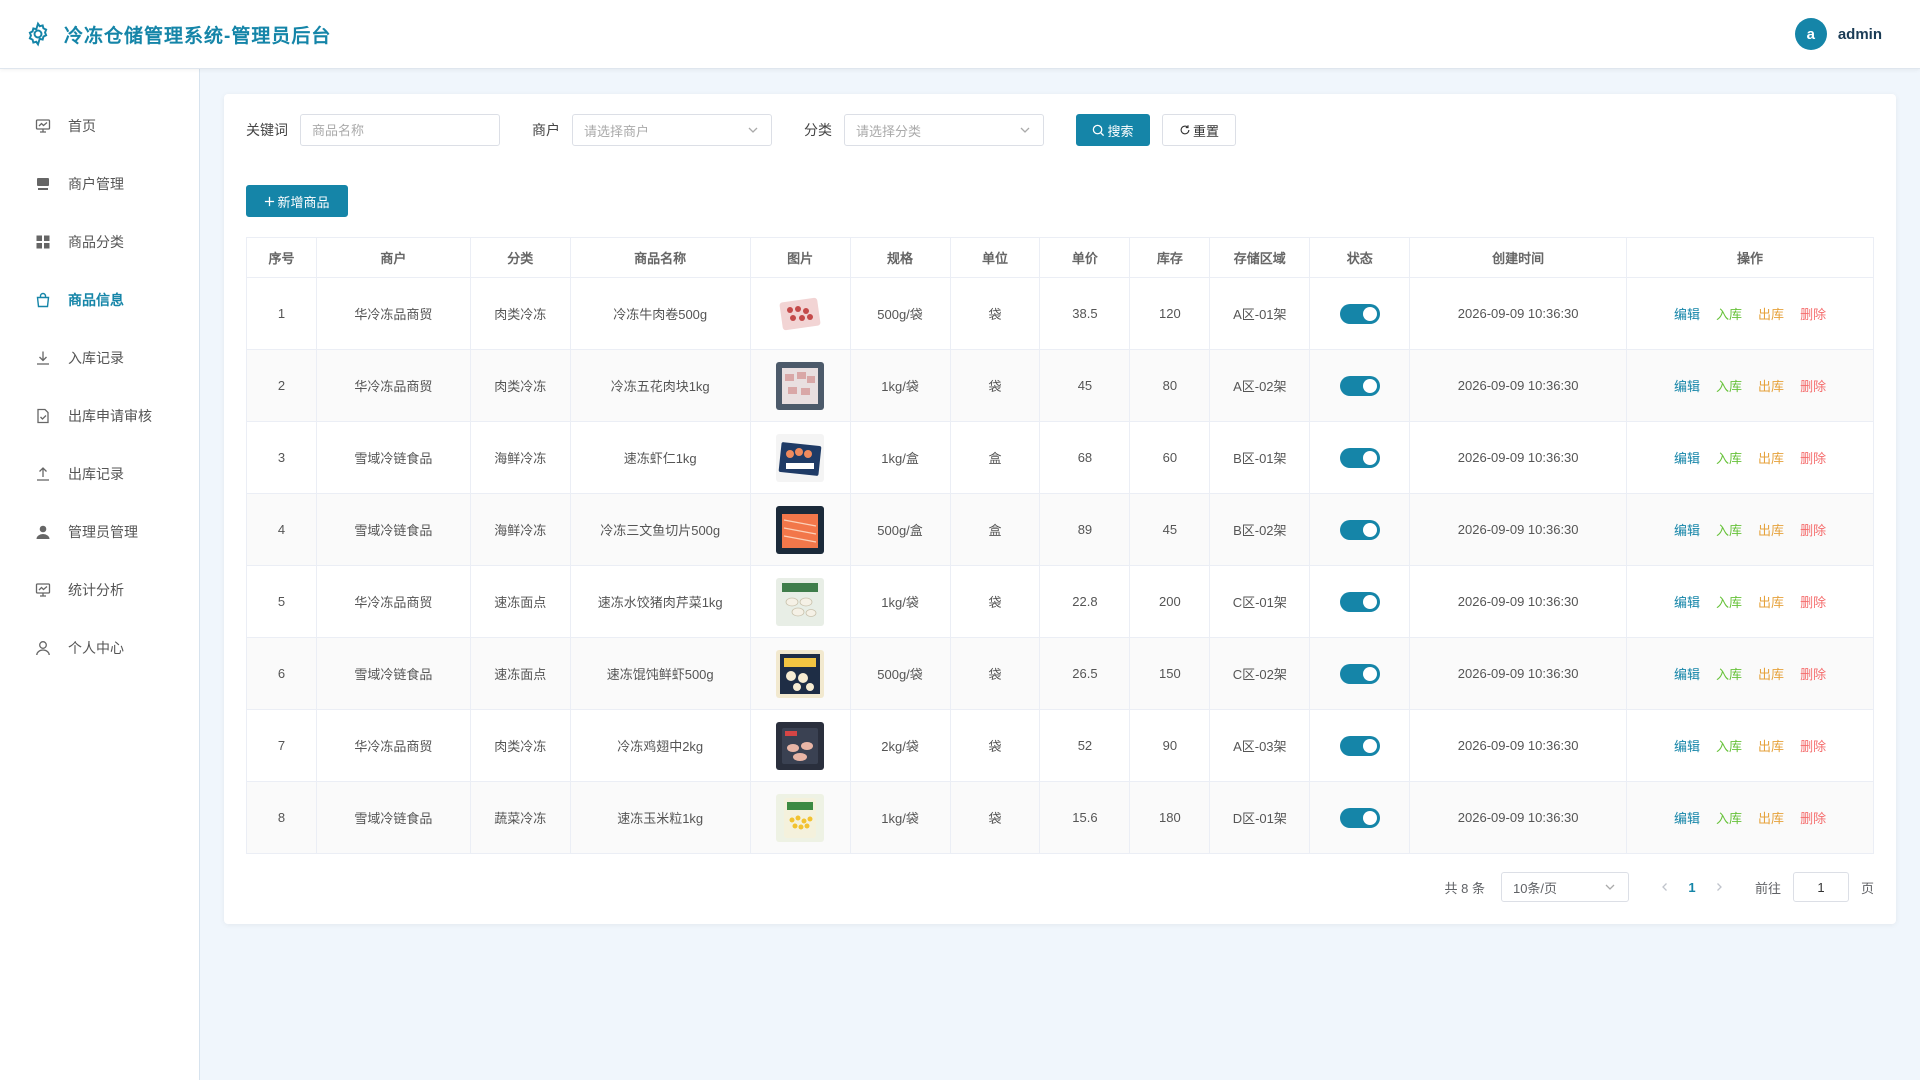  Describe the element at coordinates (99, 184) in the screenshot. I see `sidebar-item-store: 商户管理` at that location.